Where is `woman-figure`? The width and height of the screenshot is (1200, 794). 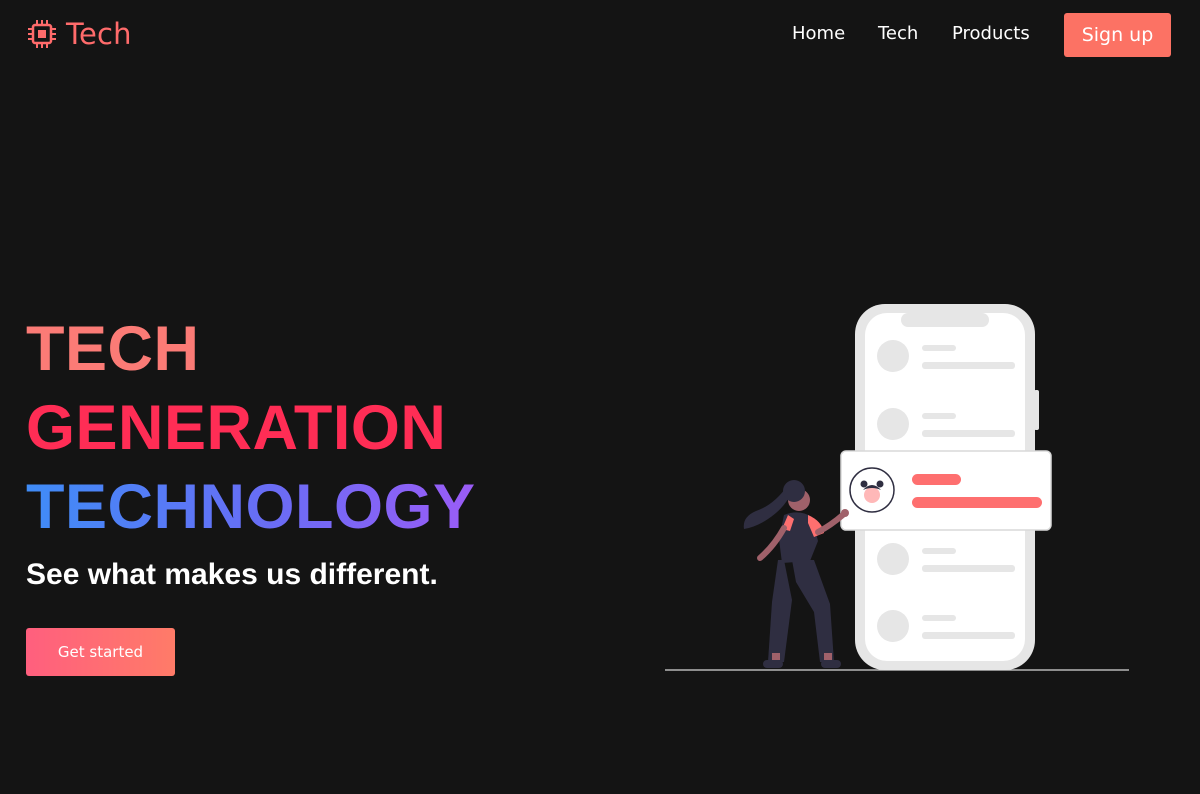
woman-figure is located at coordinates (796, 574).